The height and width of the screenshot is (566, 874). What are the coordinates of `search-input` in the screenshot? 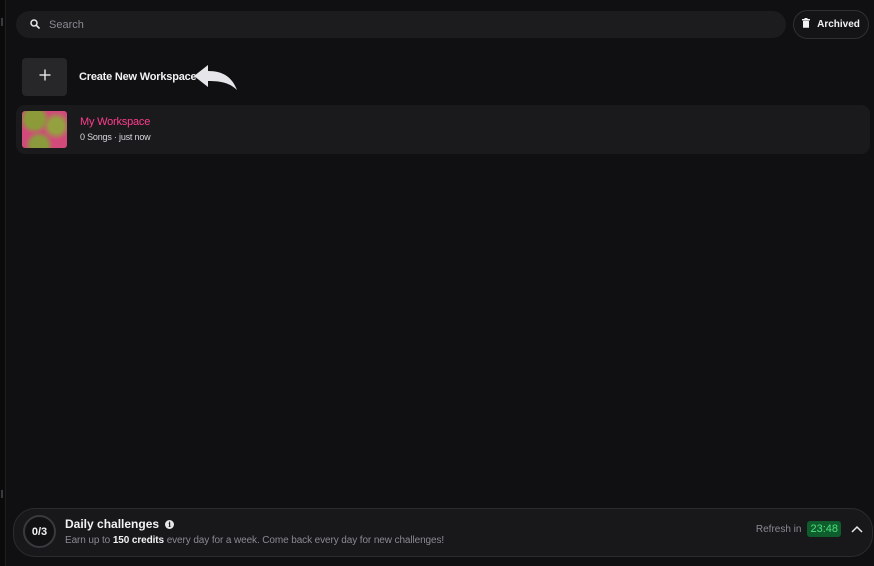 It's located at (399, 24).